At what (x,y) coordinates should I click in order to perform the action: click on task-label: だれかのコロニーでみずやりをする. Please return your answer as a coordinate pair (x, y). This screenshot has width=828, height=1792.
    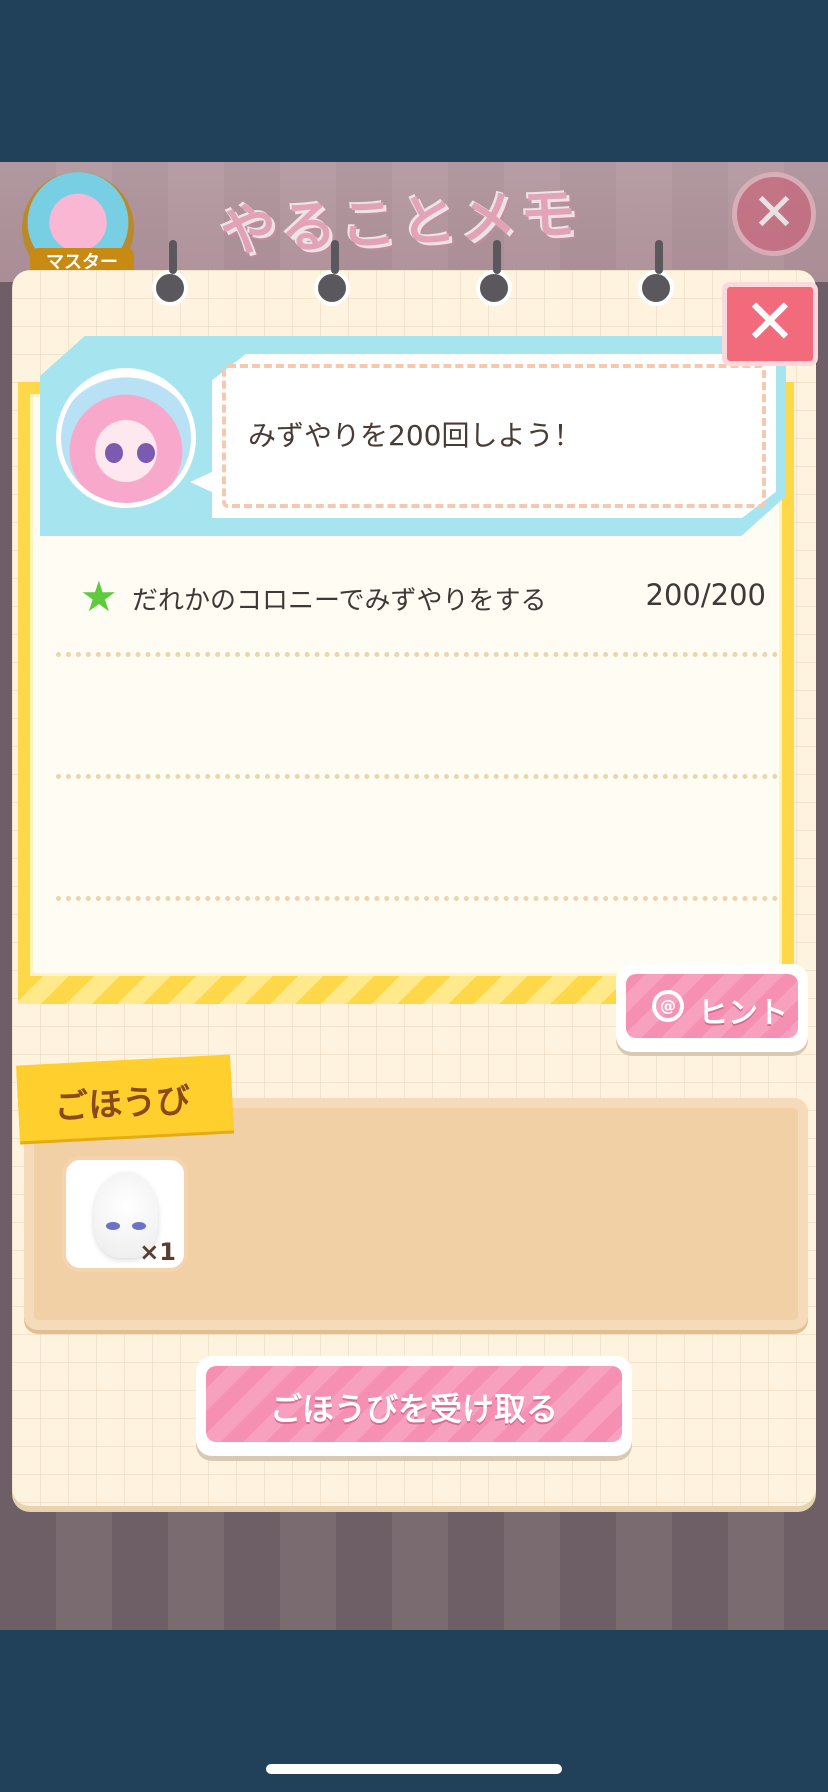
    Looking at the image, I should click on (339, 601).